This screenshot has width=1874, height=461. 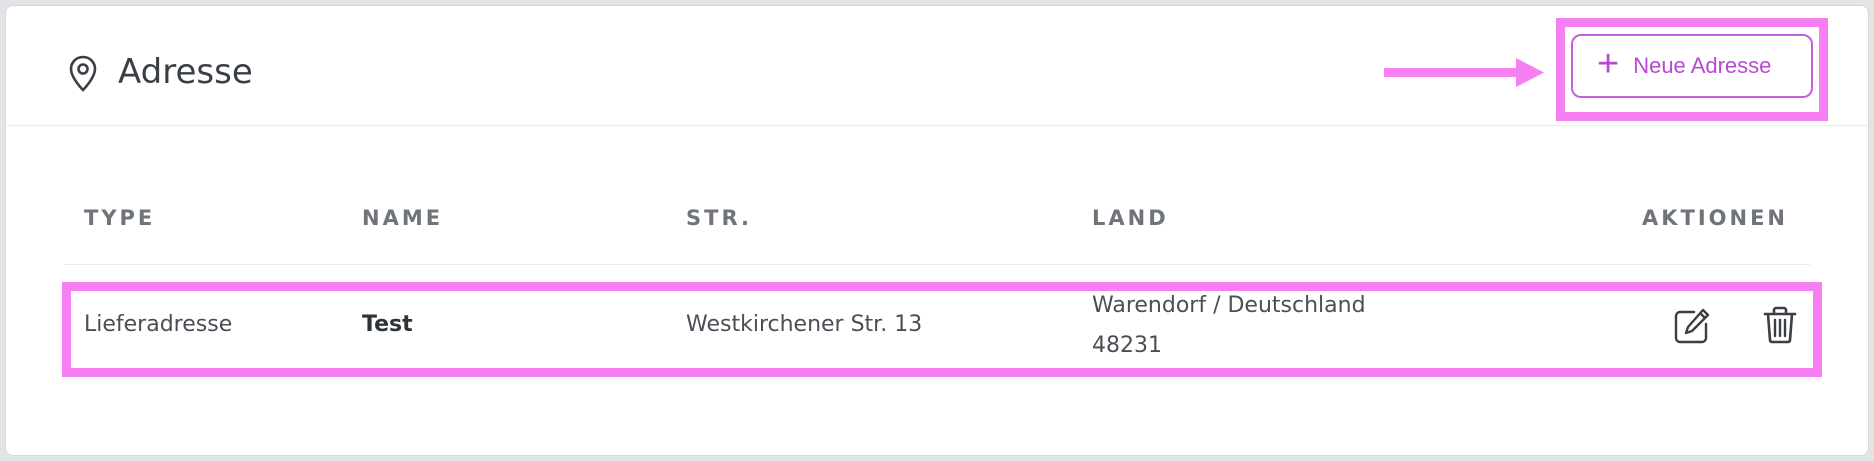 I want to click on cell-street: Westkirchener Str. 13, so click(x=804, y=324).